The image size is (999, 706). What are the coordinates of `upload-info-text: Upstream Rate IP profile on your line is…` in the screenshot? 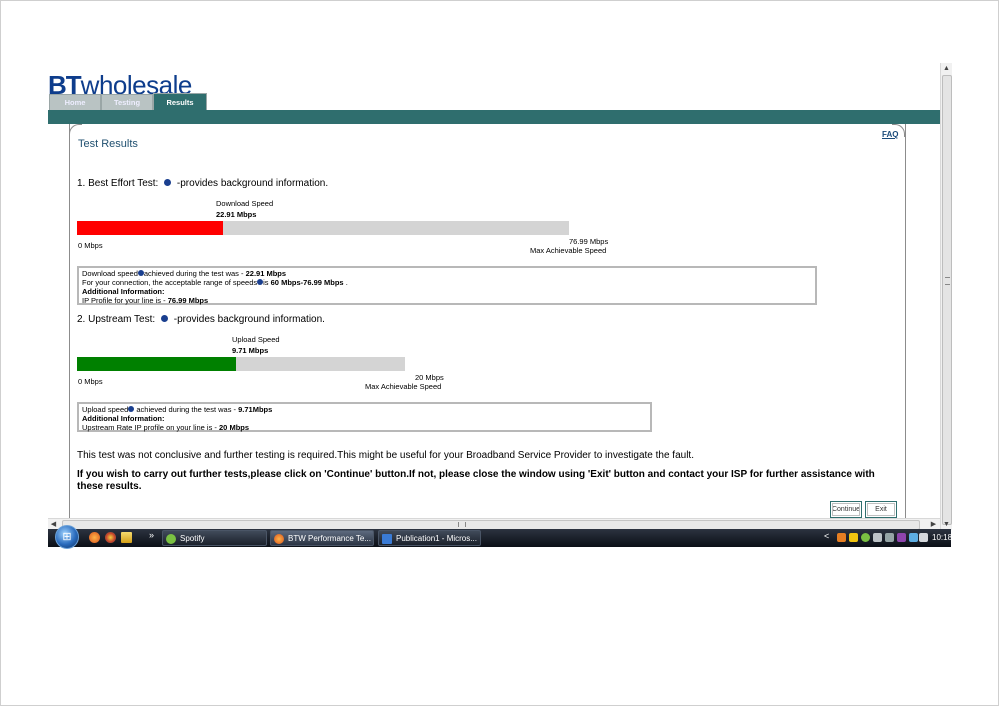 It's located at (149, 427).